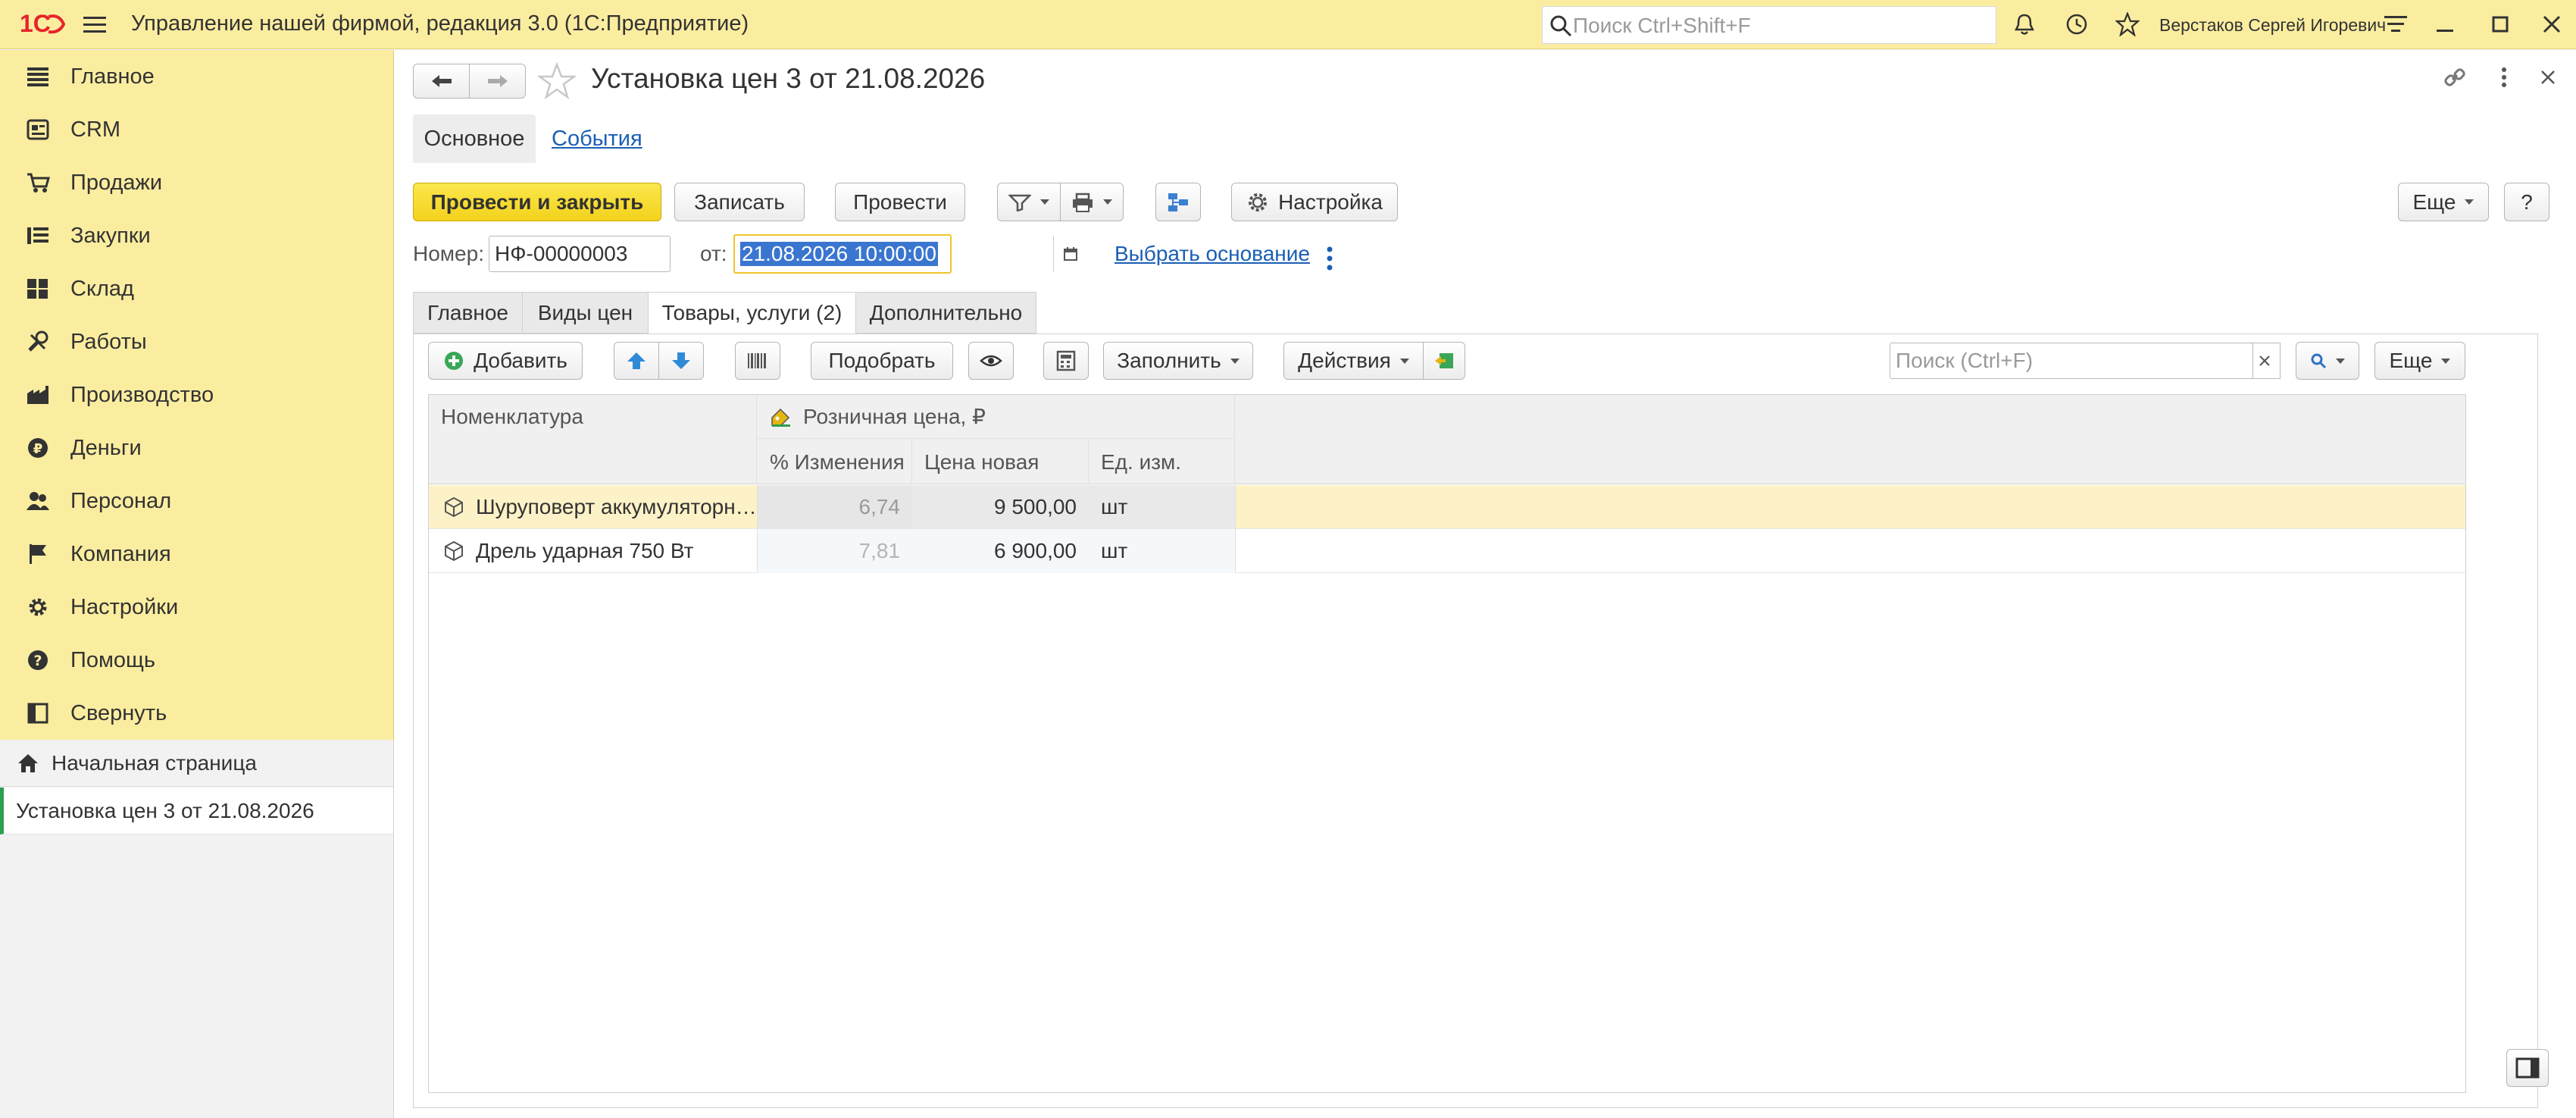 The width and height of the screenshot is (2576, 1118). Describe the element at coordinates (752, 313) in the screenshot. I see `tab-goods-services: Товары, услуги (2)` at that location.